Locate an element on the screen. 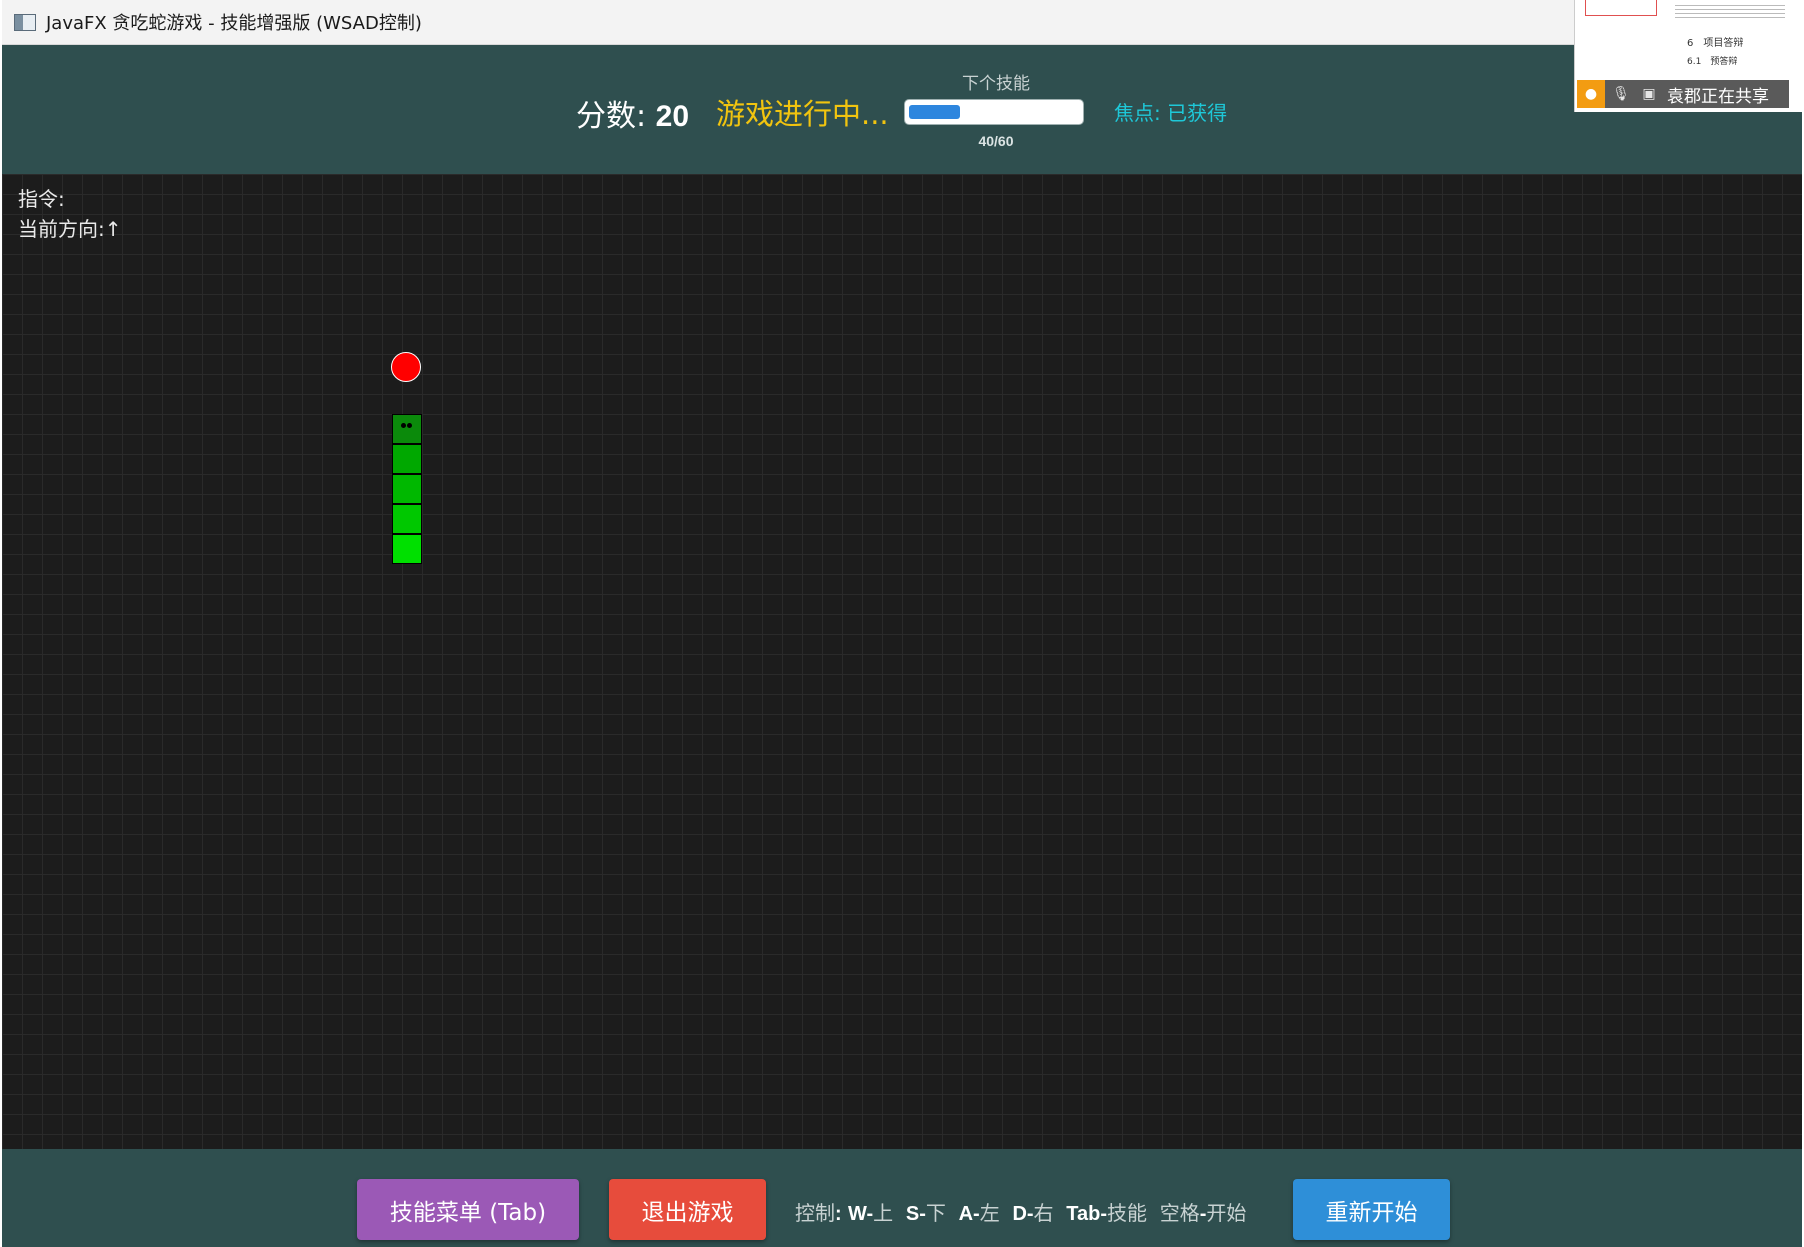 This screenshot has width=1804, height=1247. microphone-icon: 🎙 is located at coordinates (1621, 94).